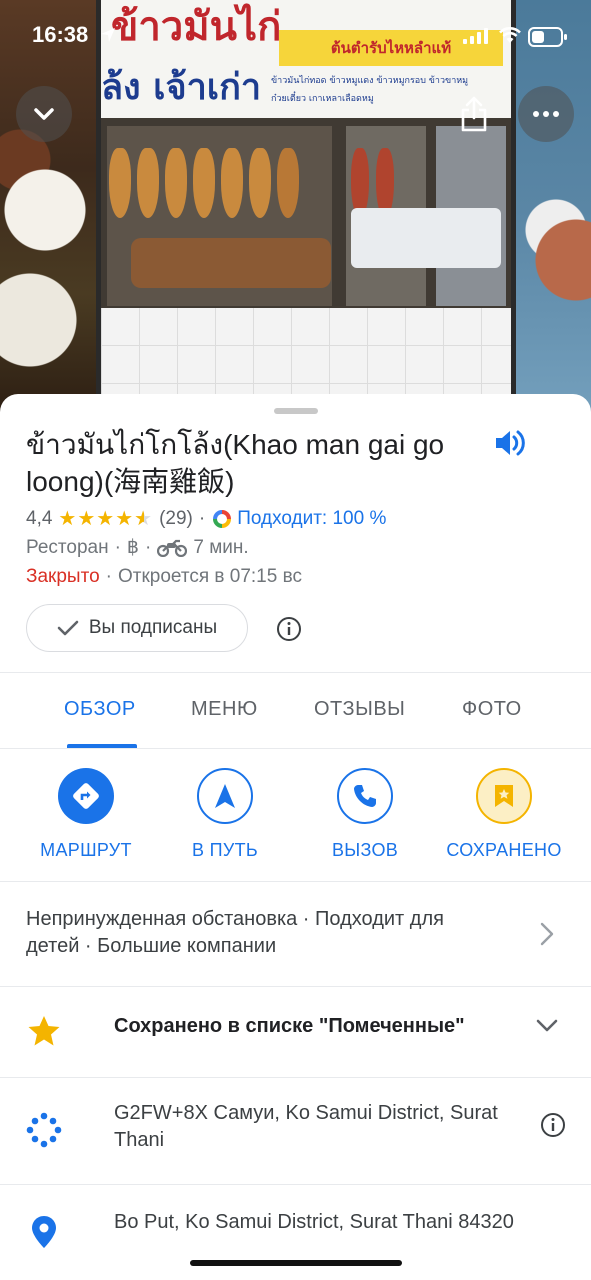 The width and height of the screenshot is (591, 1280). I want to click on location-arrow-icon, so click(108, 35).